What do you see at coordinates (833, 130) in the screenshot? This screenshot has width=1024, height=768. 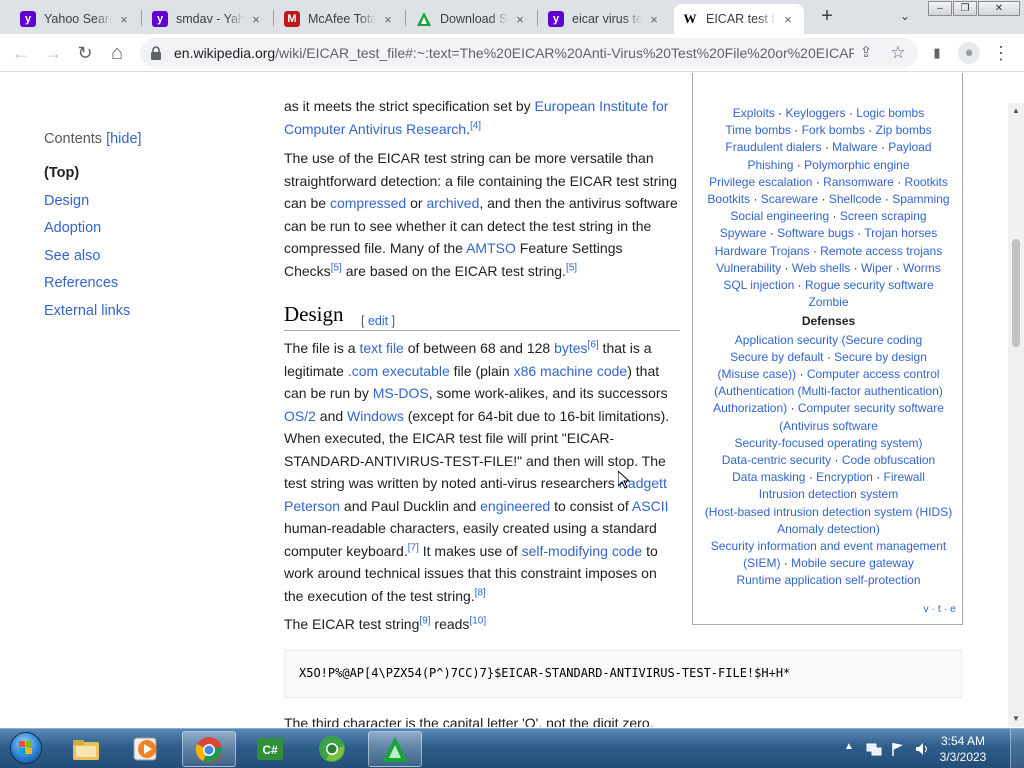 I see `navbox-link: Fork bombs` at bounding box center [833, 130].